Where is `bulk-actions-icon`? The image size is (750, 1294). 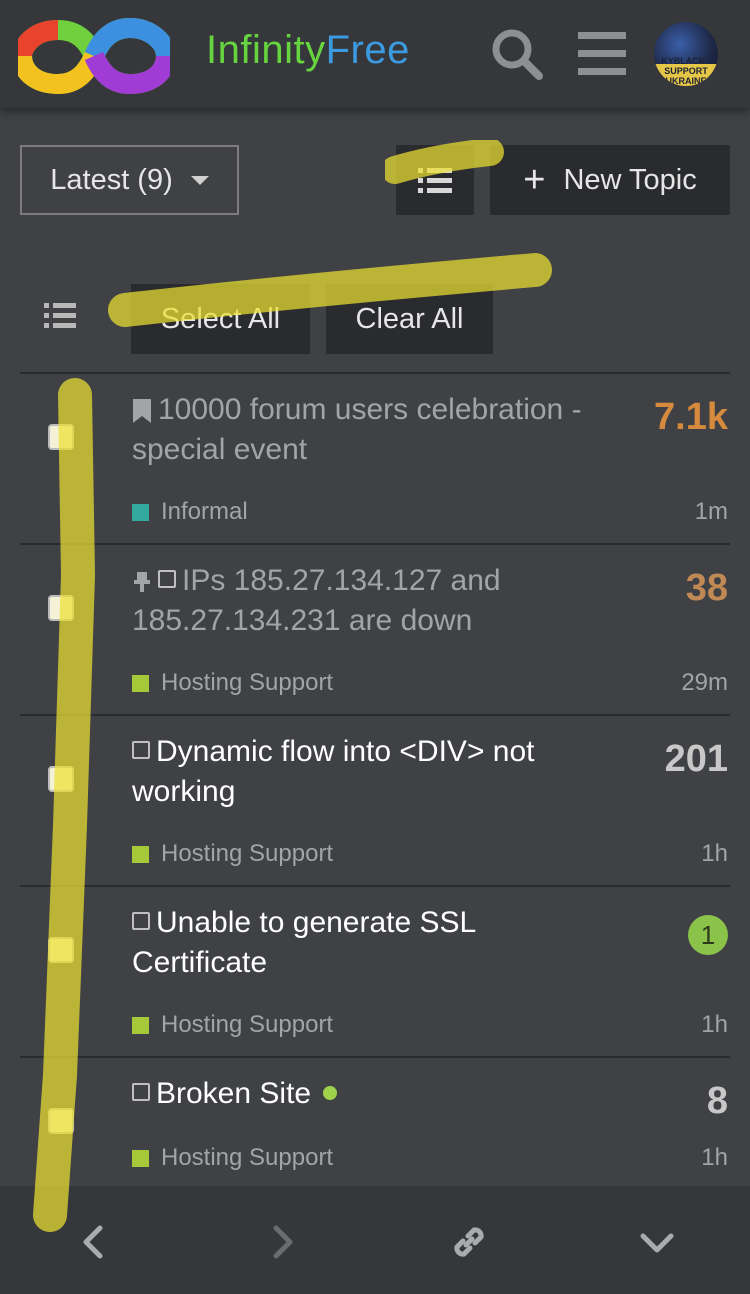 bulk-actions-icon is located at coordinates (61, 315).